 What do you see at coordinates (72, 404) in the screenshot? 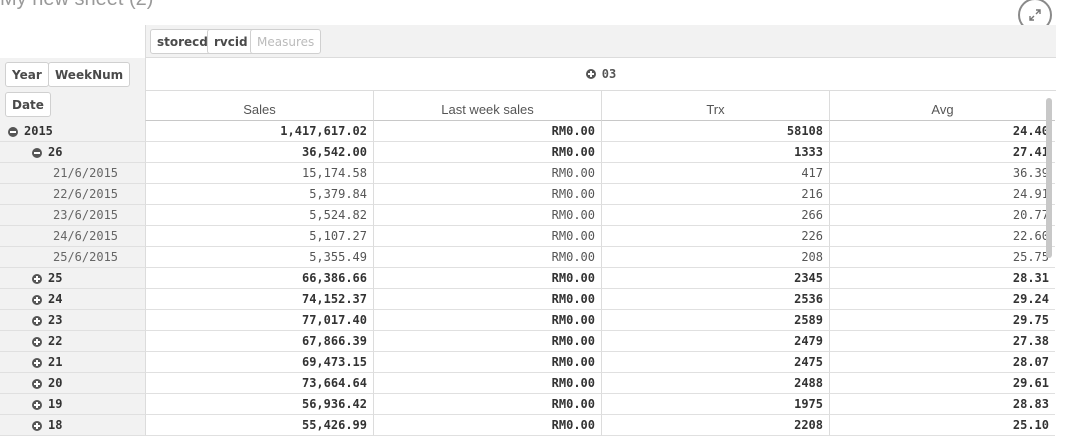
I see `row-label: 19` at bounding box center [72, 404].